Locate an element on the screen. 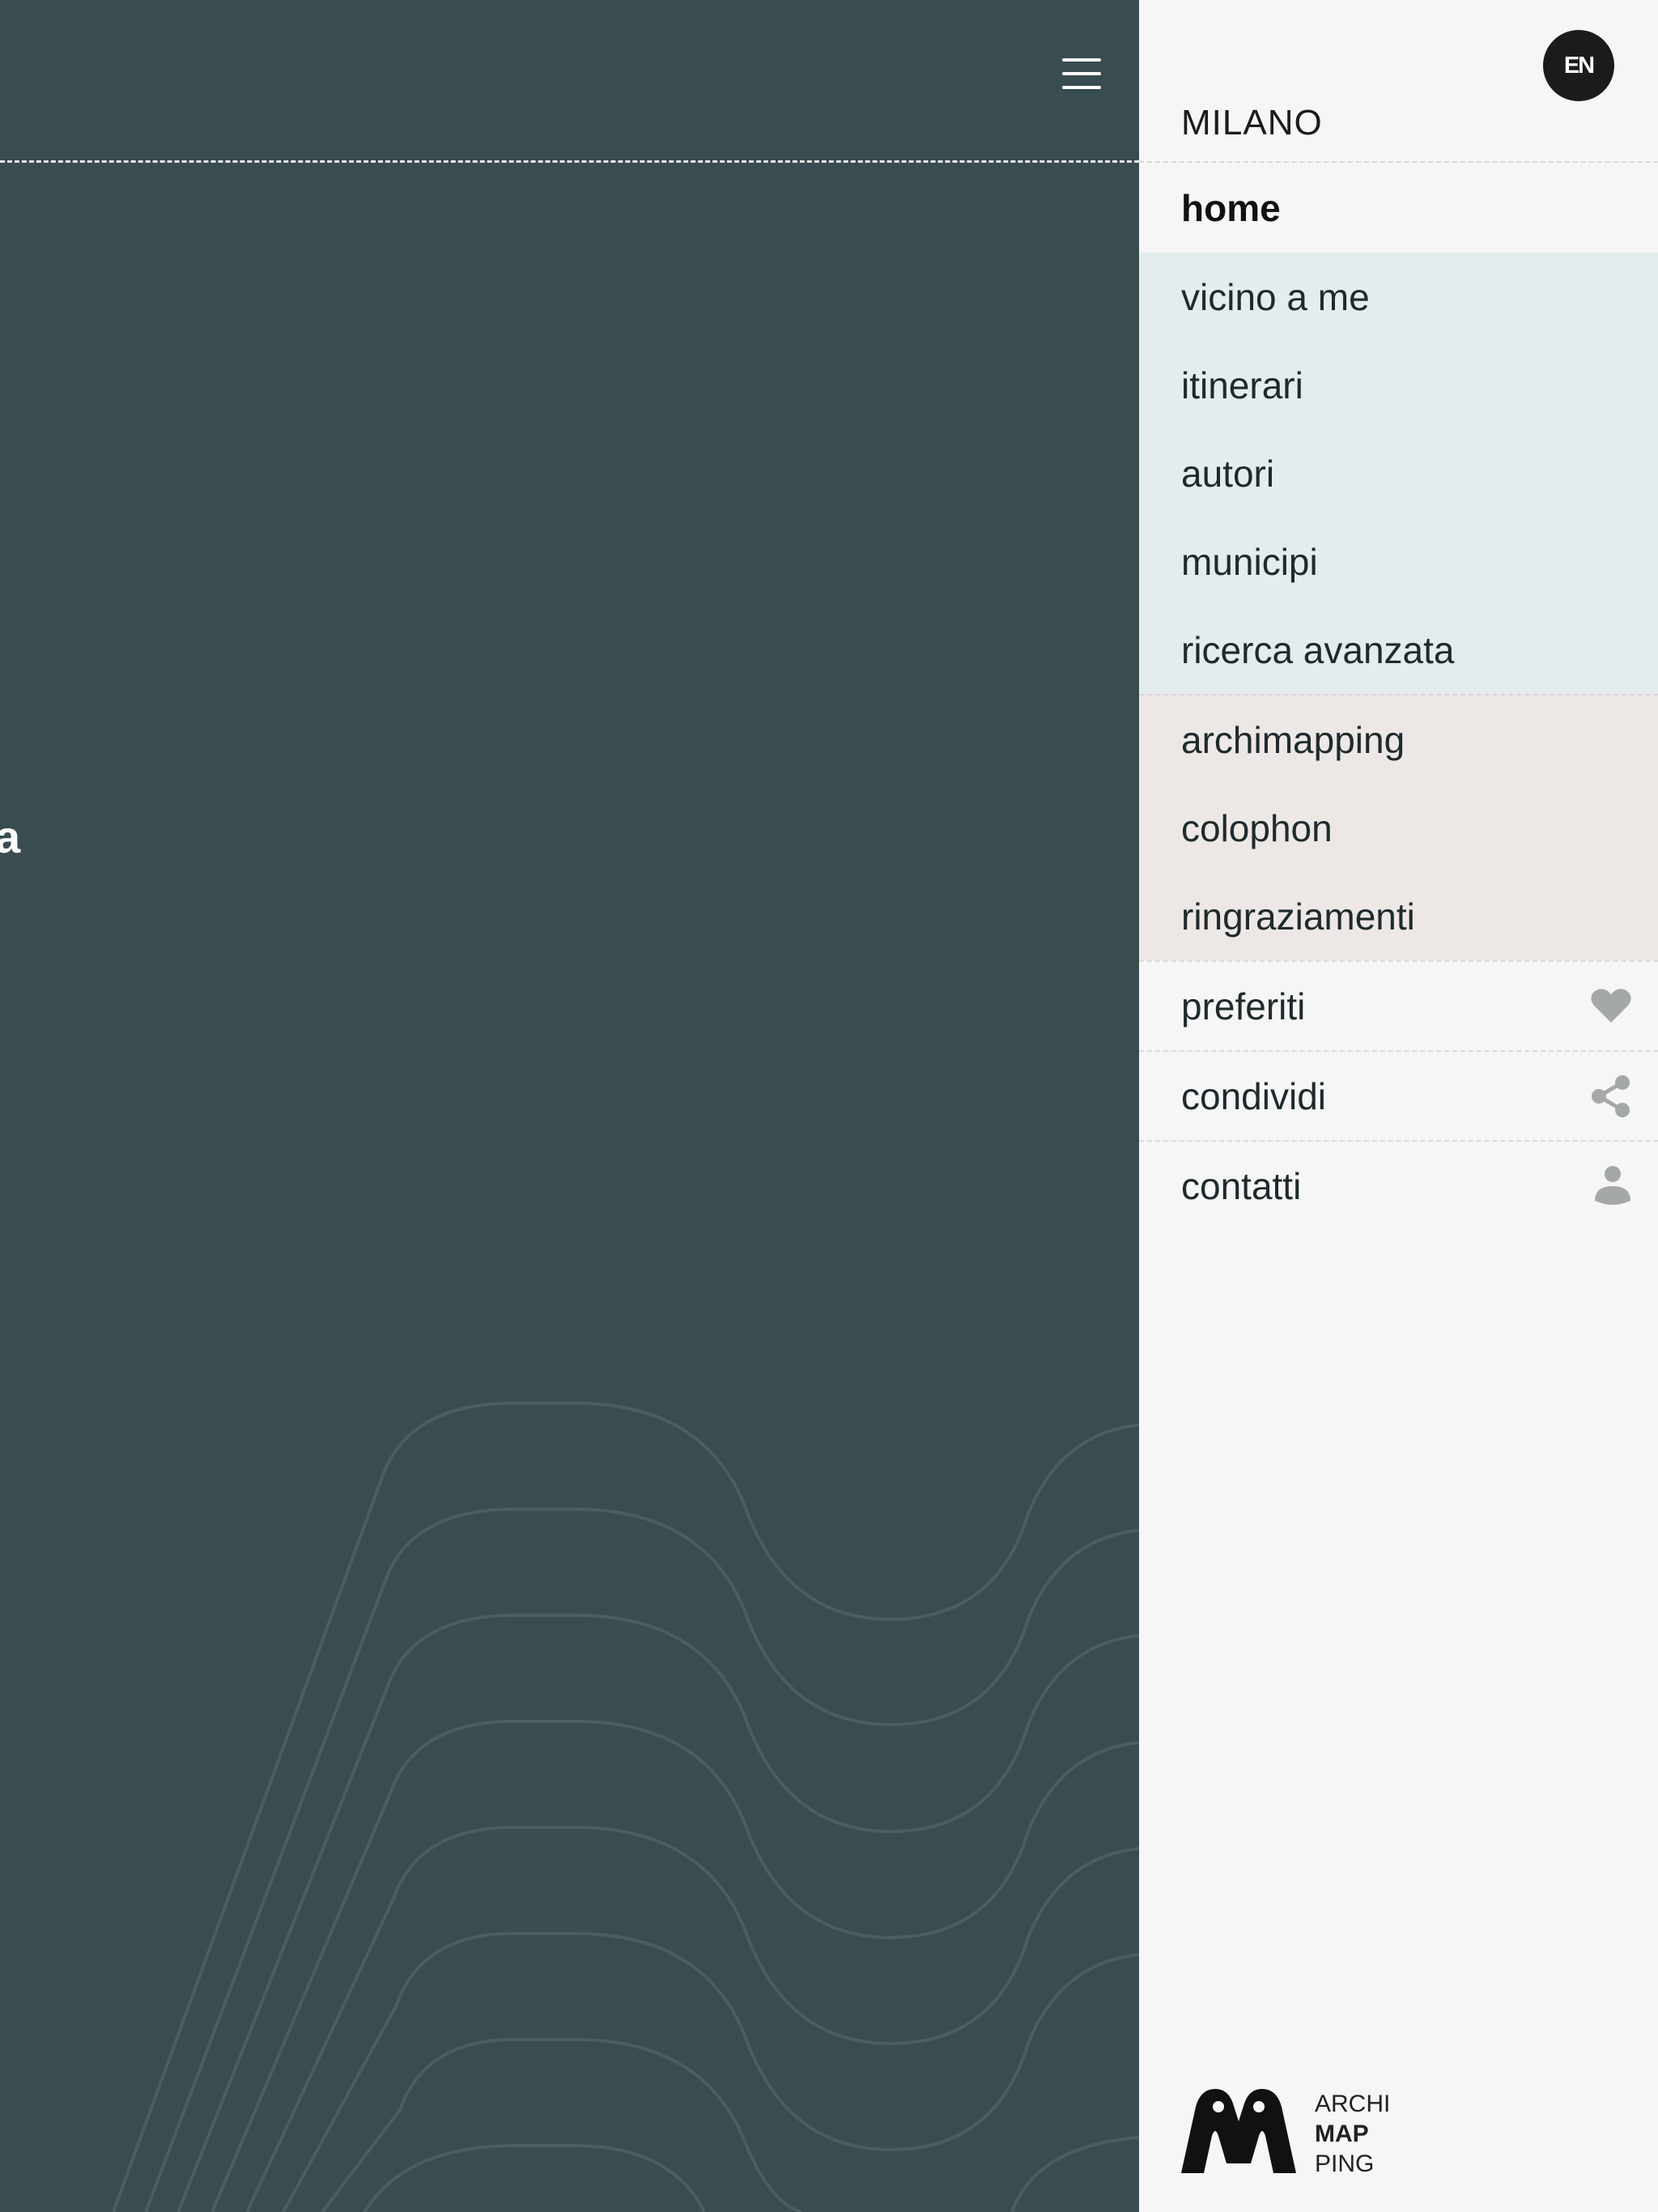  menu-item-contatti: contatti is located at coordinates (1398, 1185).